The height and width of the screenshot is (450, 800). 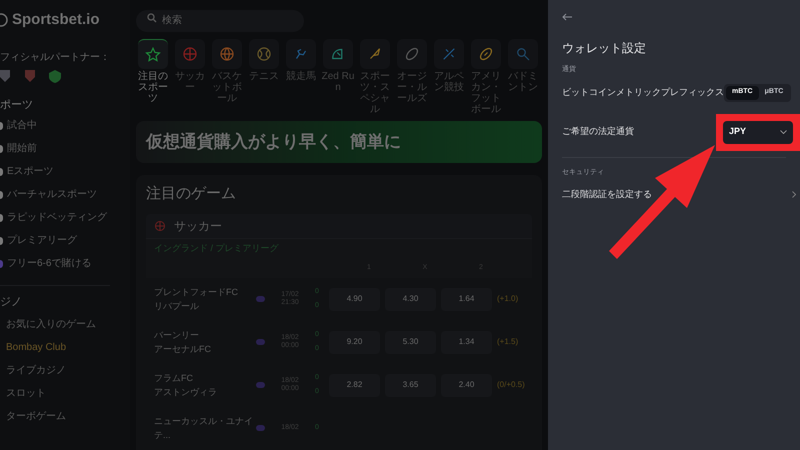 What do you see at coordinates (338, 77) in the screenshot?
I see `sport-category: Zed Run` at bounding box center [338, 77].